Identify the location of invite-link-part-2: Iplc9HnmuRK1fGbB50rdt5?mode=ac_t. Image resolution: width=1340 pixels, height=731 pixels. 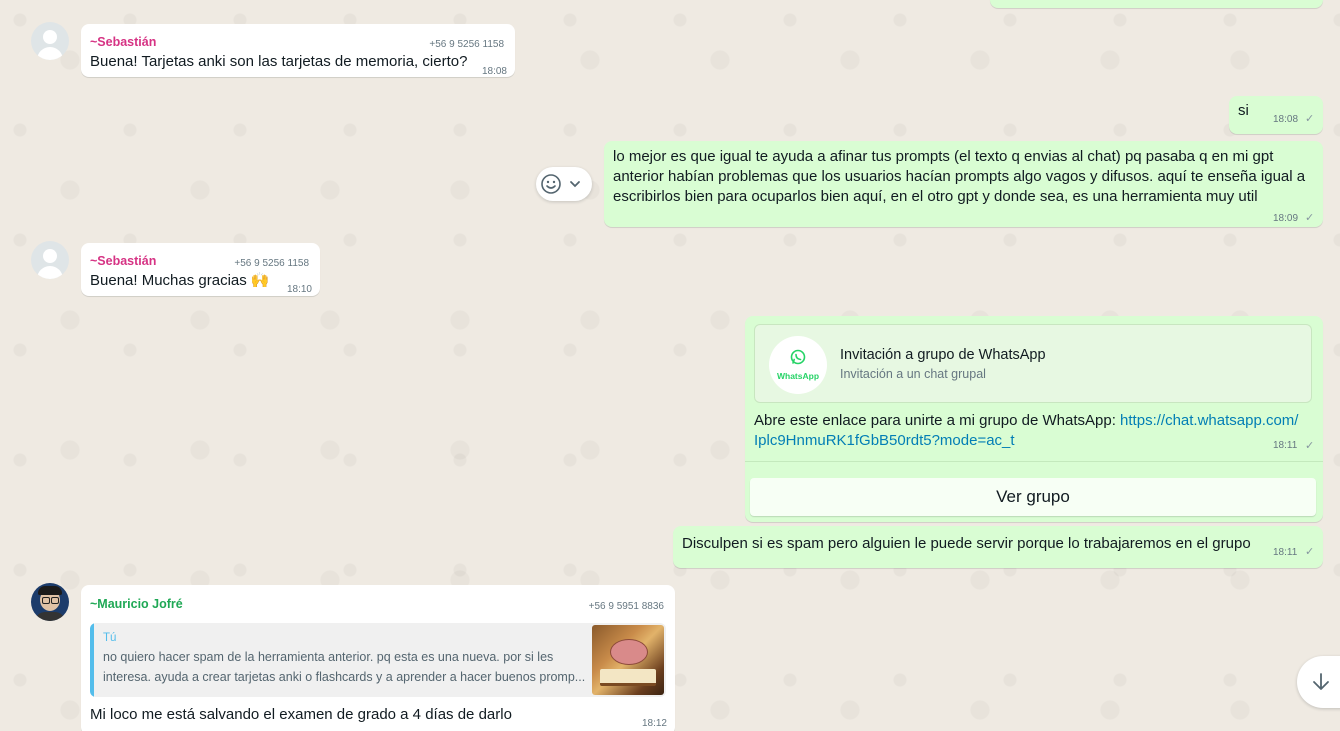
(884, 440).